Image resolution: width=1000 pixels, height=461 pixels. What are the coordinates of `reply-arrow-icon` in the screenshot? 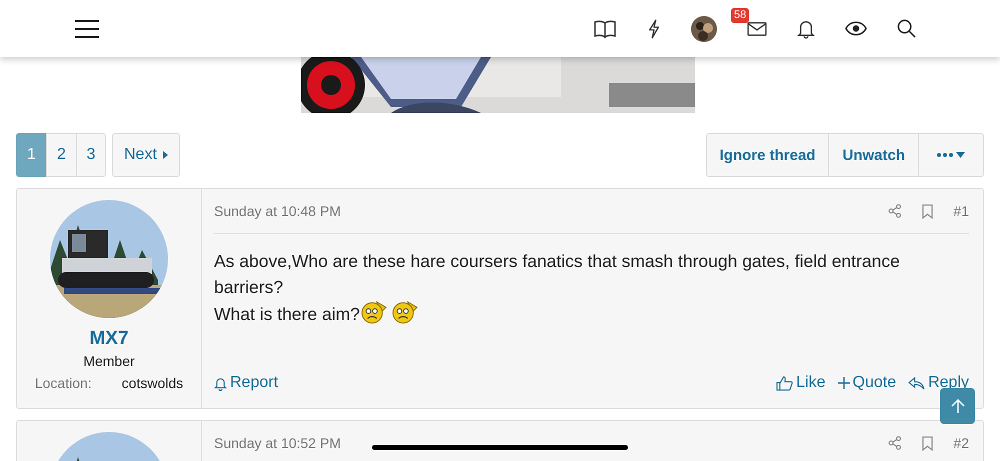 It's located at (917, 383).